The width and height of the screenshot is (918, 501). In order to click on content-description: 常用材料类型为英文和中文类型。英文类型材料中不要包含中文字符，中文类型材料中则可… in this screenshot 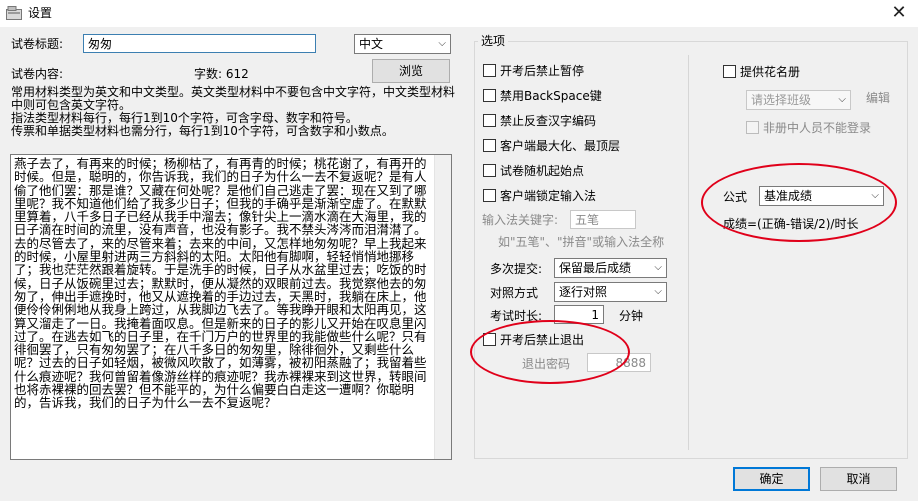, I will do `click(233, 111)`.